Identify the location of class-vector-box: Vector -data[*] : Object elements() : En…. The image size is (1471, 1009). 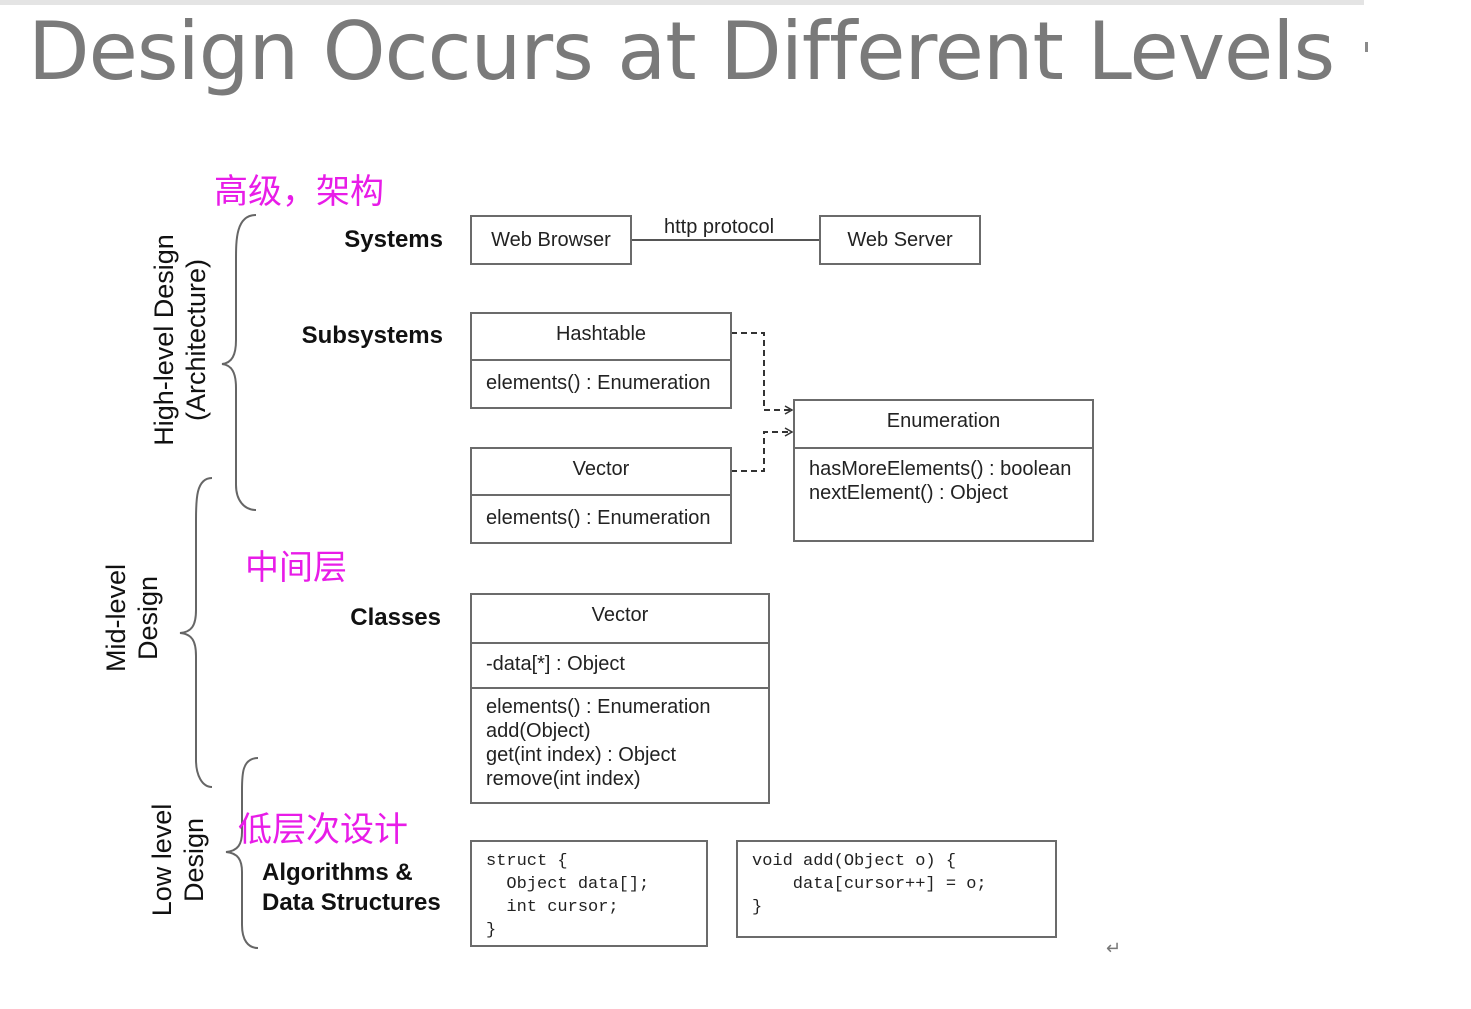
(620, 698).